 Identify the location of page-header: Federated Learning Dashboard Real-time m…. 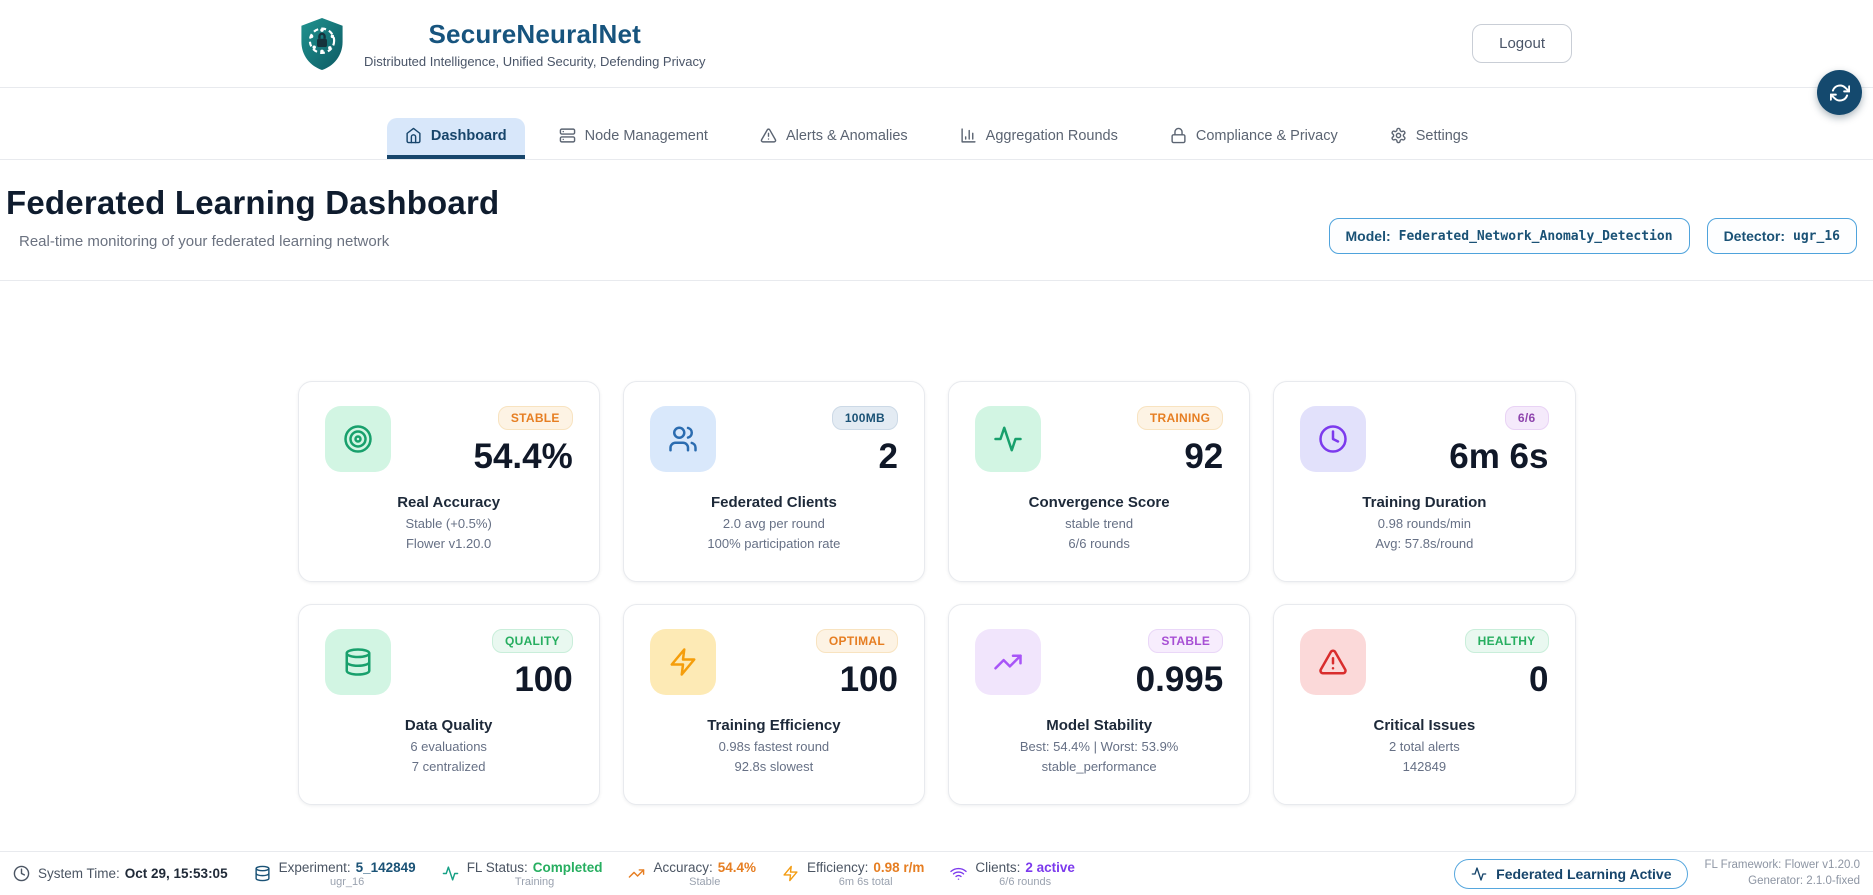
(936, 220).